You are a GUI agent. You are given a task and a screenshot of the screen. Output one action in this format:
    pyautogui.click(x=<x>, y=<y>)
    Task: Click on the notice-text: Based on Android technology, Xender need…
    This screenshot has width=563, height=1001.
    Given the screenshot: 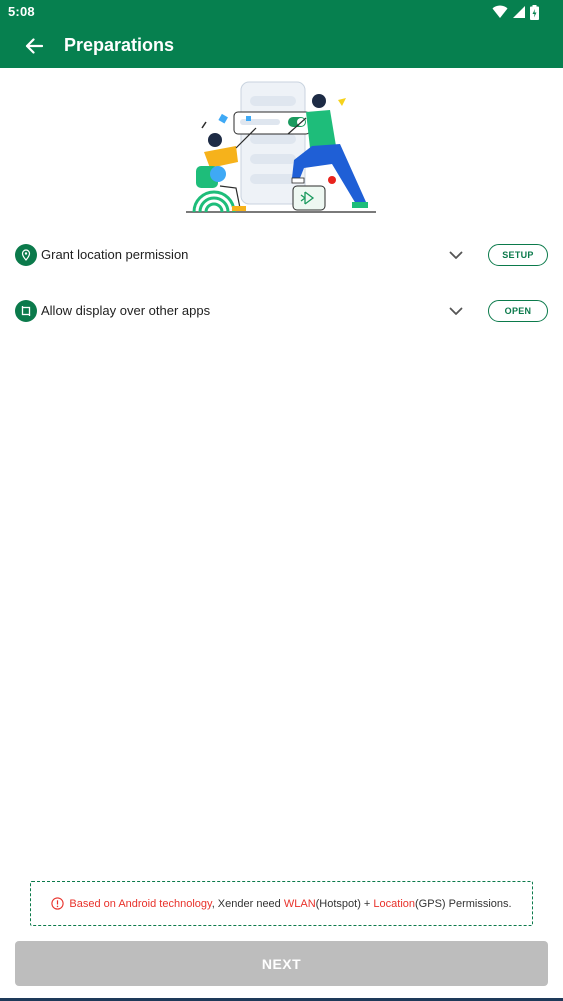 What is the action you would take?
    pyautogui.click(x=290, y=904)
    